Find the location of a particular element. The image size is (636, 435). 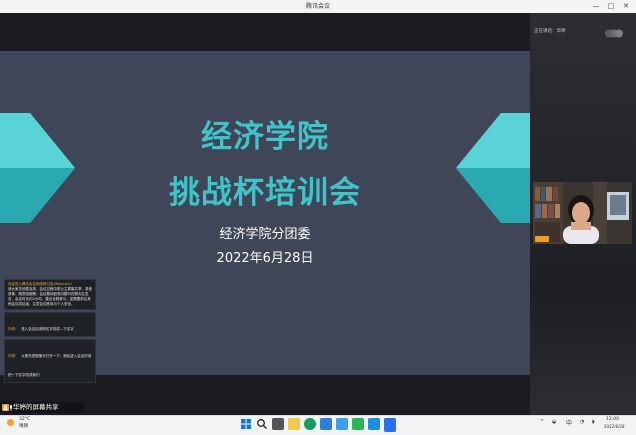

window-title: 腾讯会议 is located at coordinates (317, 6).